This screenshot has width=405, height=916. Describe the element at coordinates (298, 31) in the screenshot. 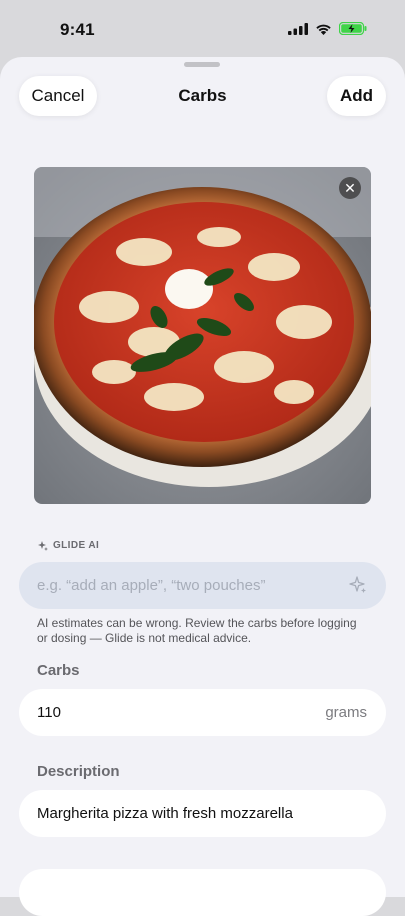

I see `cellular-signal-icon` at that location.